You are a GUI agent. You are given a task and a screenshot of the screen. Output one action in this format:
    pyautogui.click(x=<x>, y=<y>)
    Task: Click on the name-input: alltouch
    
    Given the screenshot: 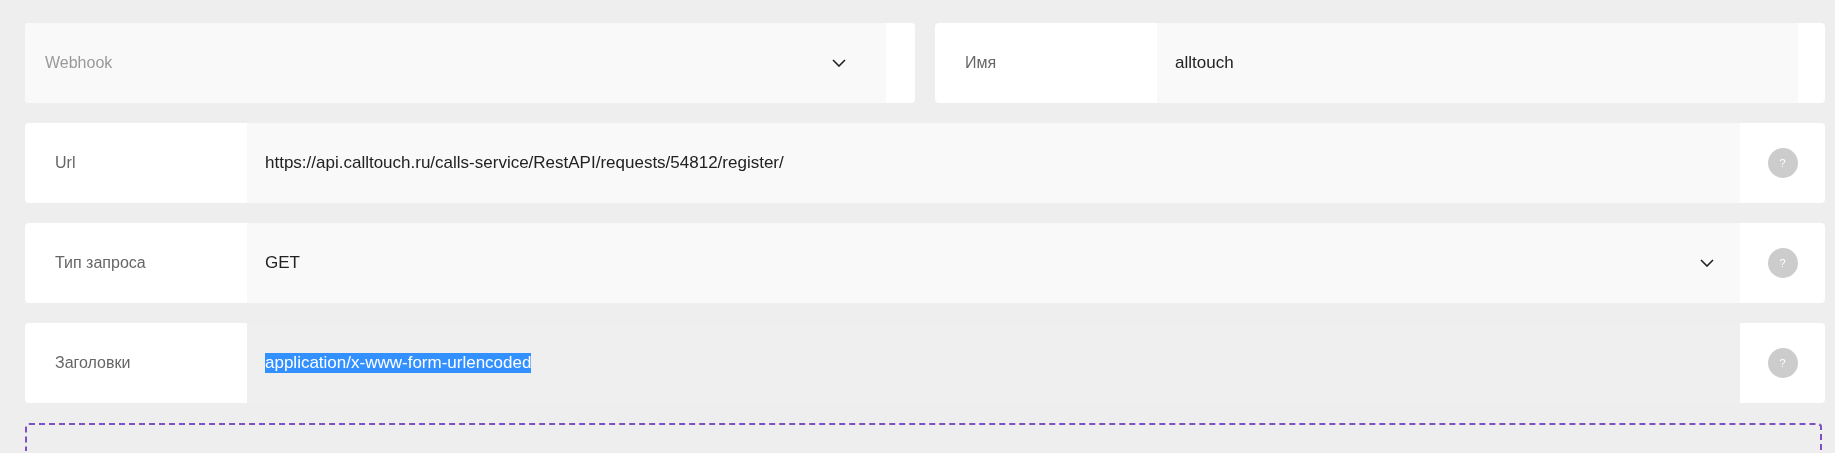 What is the action you would take?
    pyautogui.click(x=1477, y=63)
    